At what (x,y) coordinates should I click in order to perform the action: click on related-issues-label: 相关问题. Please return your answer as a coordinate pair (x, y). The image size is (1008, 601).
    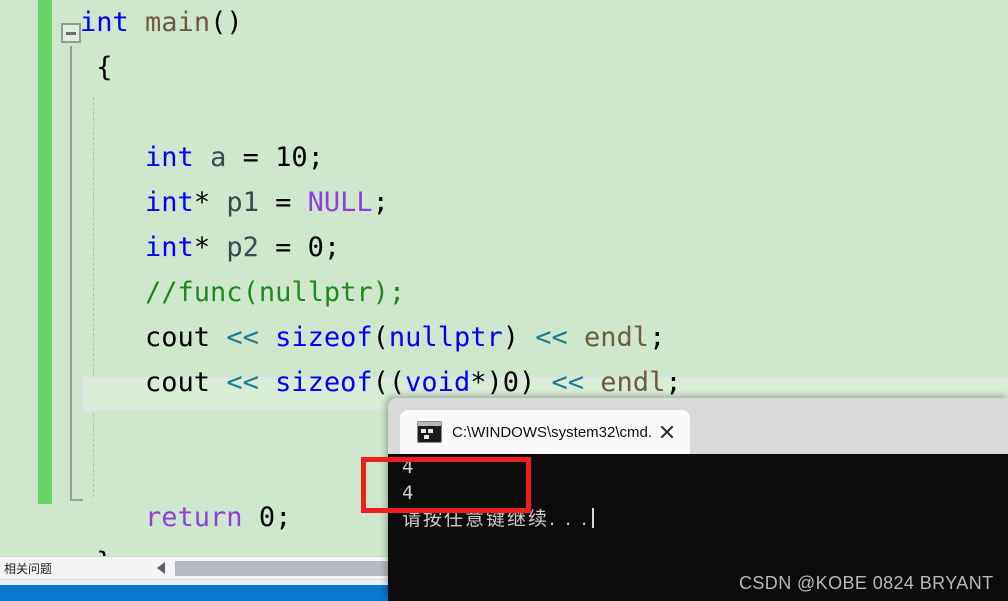
    Looking at the image, I should click on (28, 569).